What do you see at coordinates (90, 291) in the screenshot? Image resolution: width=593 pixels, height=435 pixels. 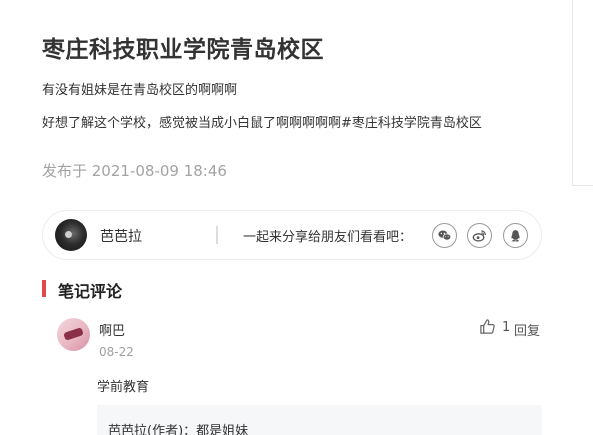 I see `comments-section-title: 笔记评论` at bounding box center [90, 291].